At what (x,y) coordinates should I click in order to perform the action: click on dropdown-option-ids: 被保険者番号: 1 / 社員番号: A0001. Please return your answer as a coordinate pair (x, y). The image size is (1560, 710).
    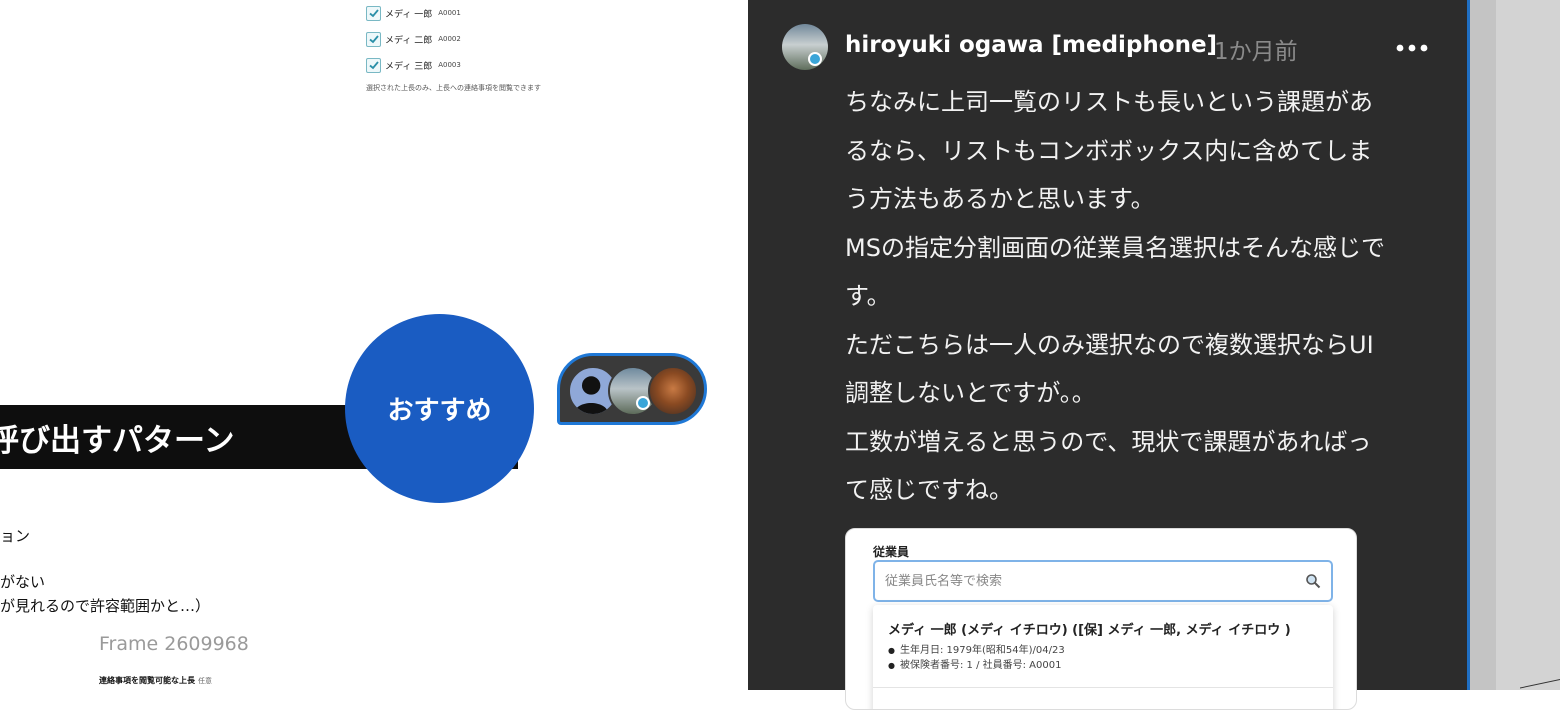
    Looking at the image, I should click on (974, 663).